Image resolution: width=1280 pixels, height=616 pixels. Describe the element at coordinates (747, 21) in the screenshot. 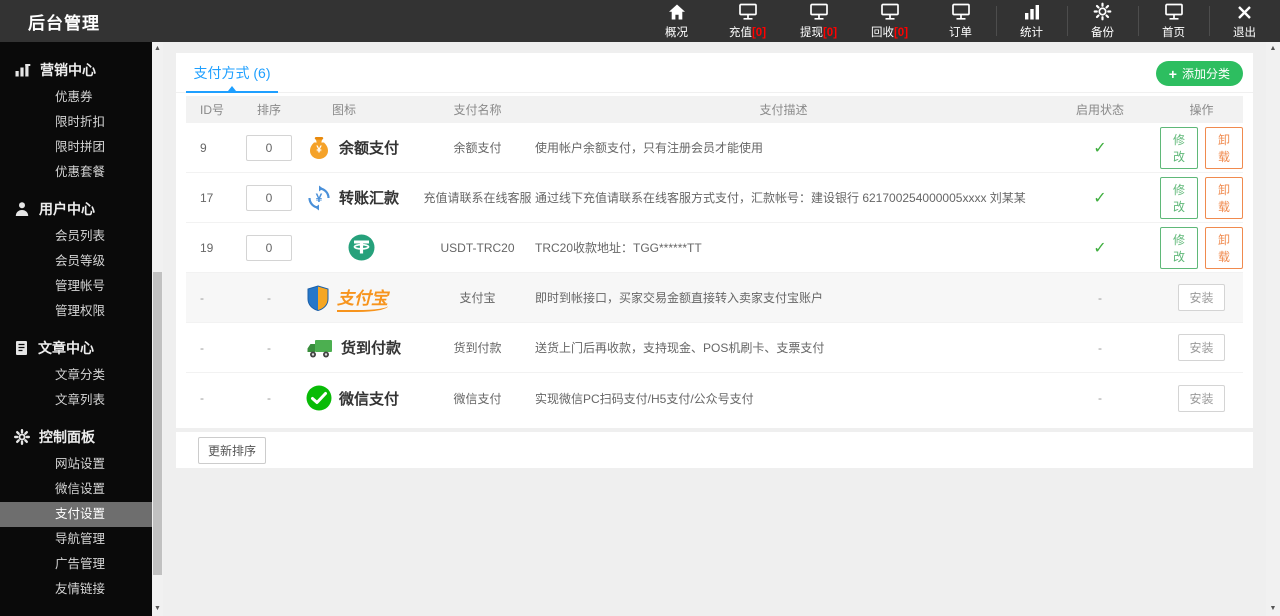

I see `nav-item-recharge: 充值[0]` at that location.